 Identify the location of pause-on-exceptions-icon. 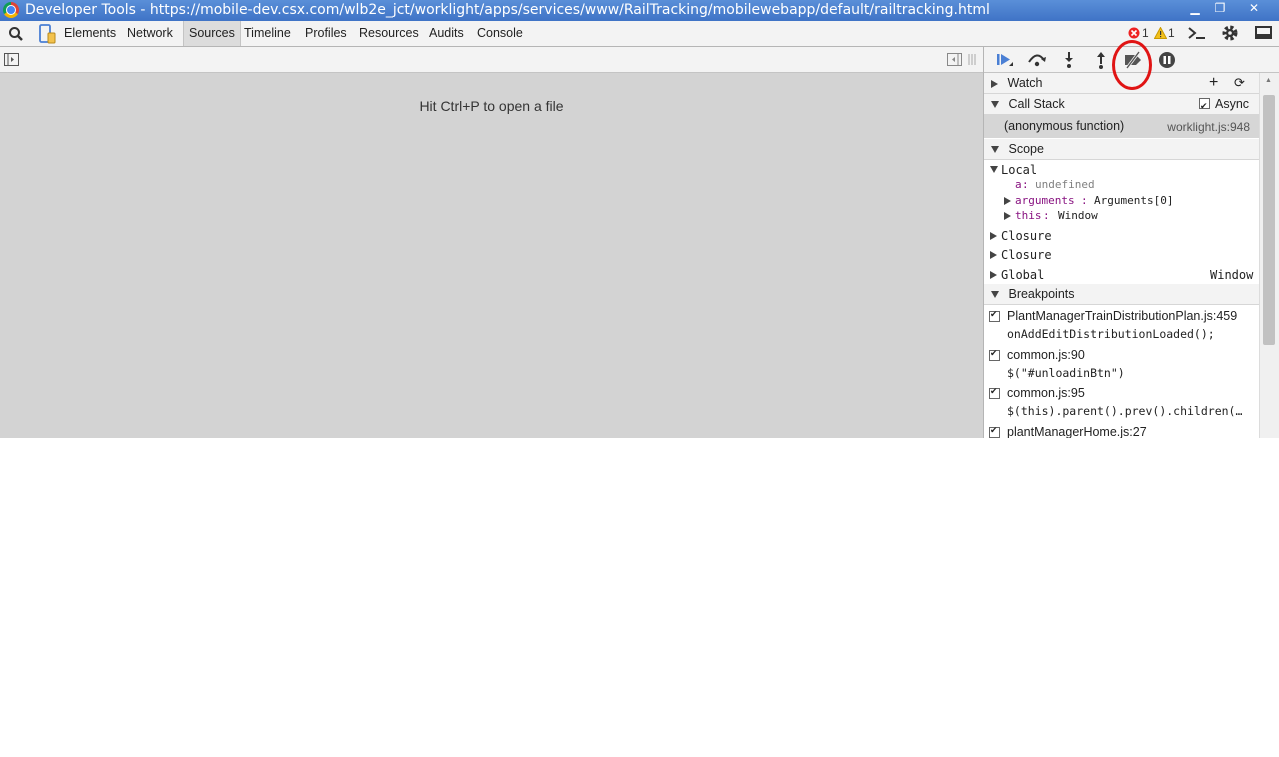
(1167, 60).